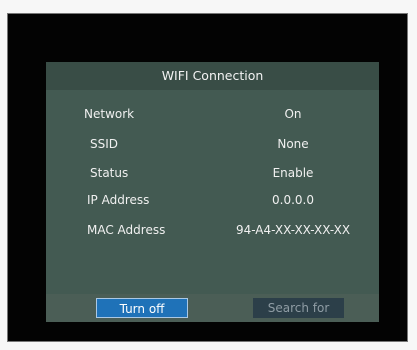 Image resolution: width=417 pixels, height=350 pixels. Describe the element at coordinates (212, 76) in the screenshot. I see `dialog-title: WIFI Connection` at that location.